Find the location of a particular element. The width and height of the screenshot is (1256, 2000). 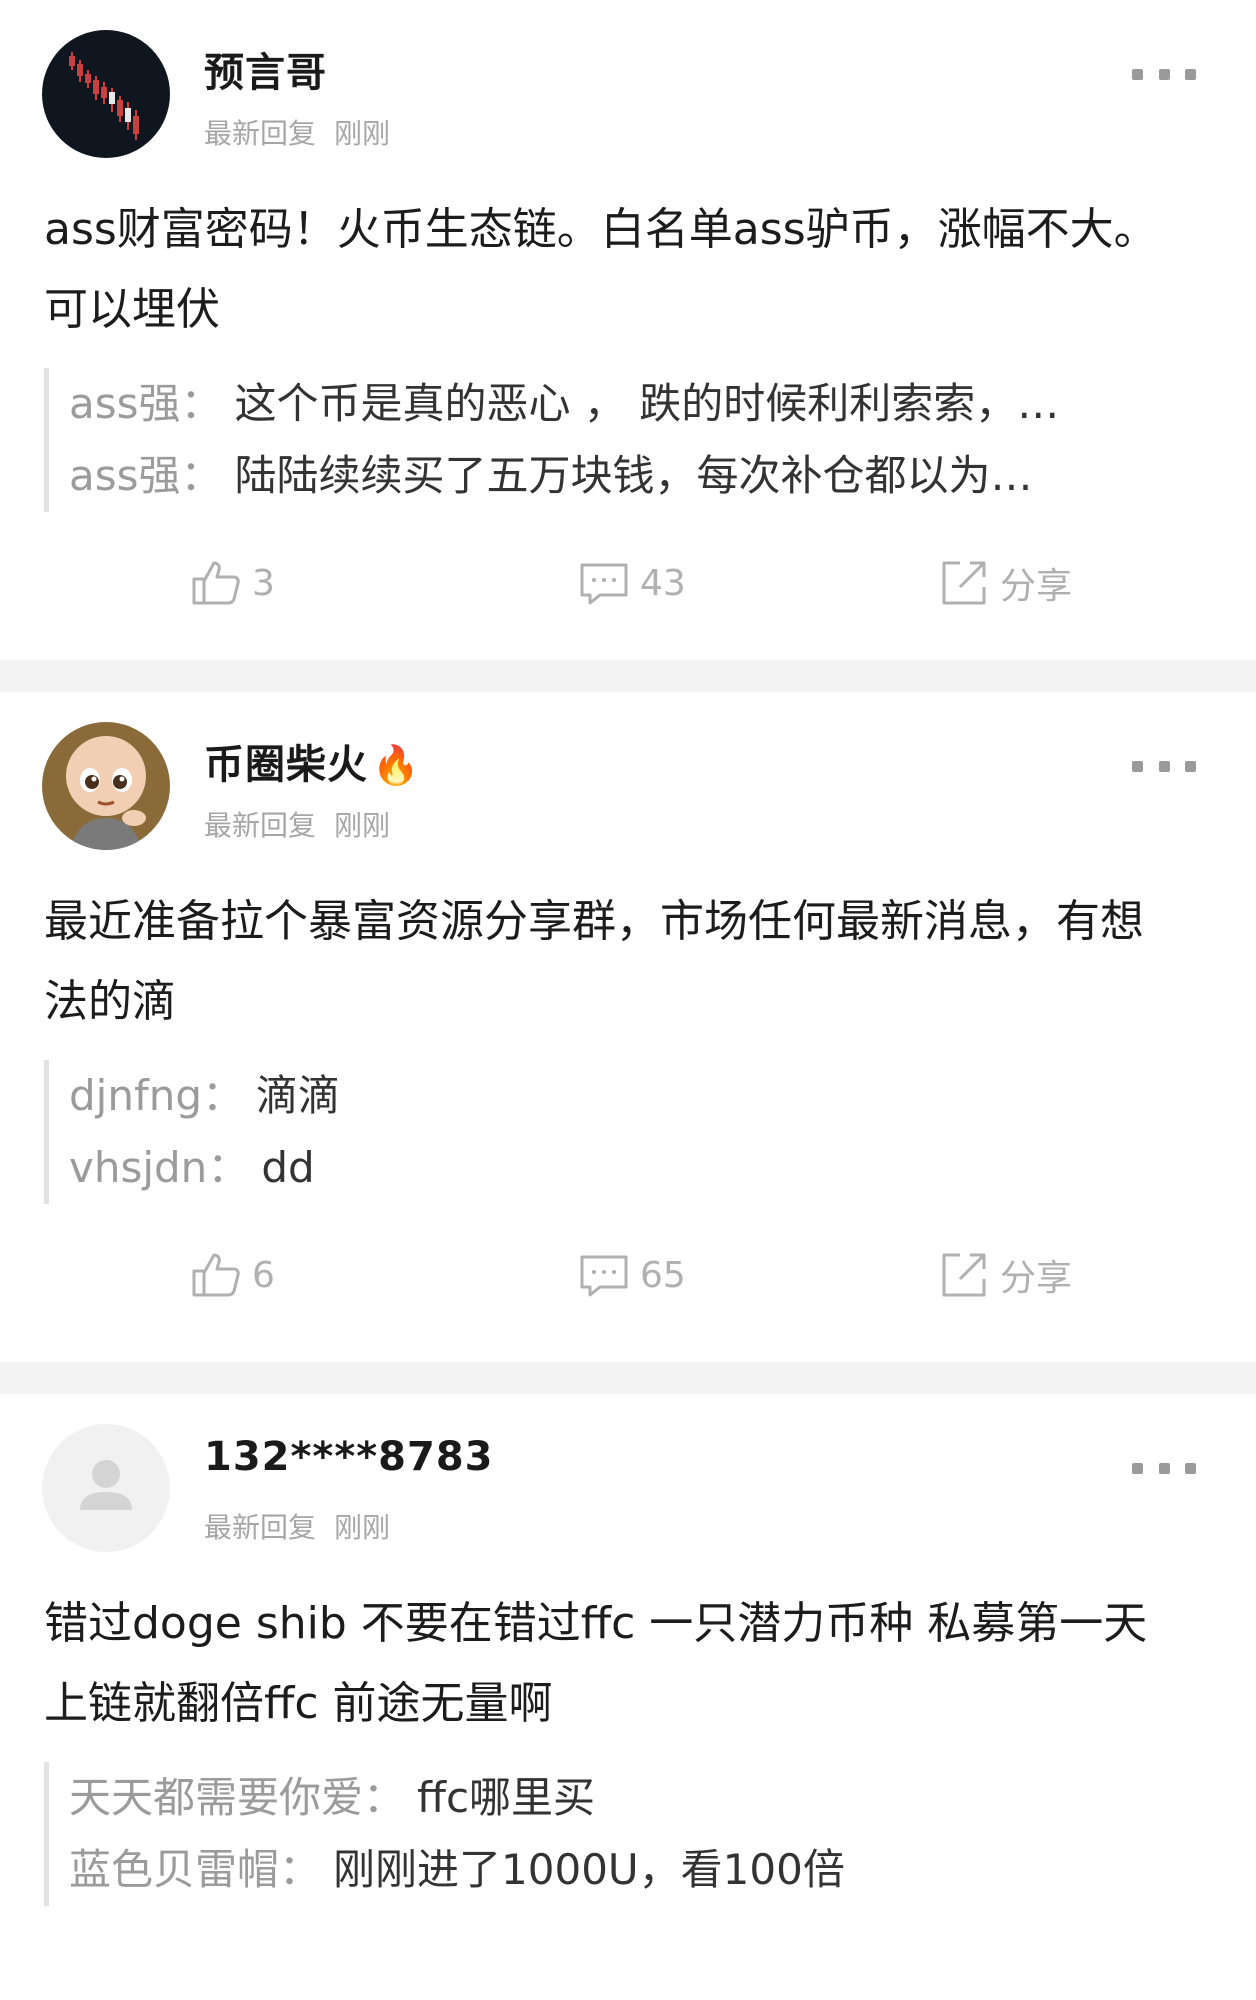

reply-author: 蓝色贝雷帽 is located at coordinates (174, 1869).